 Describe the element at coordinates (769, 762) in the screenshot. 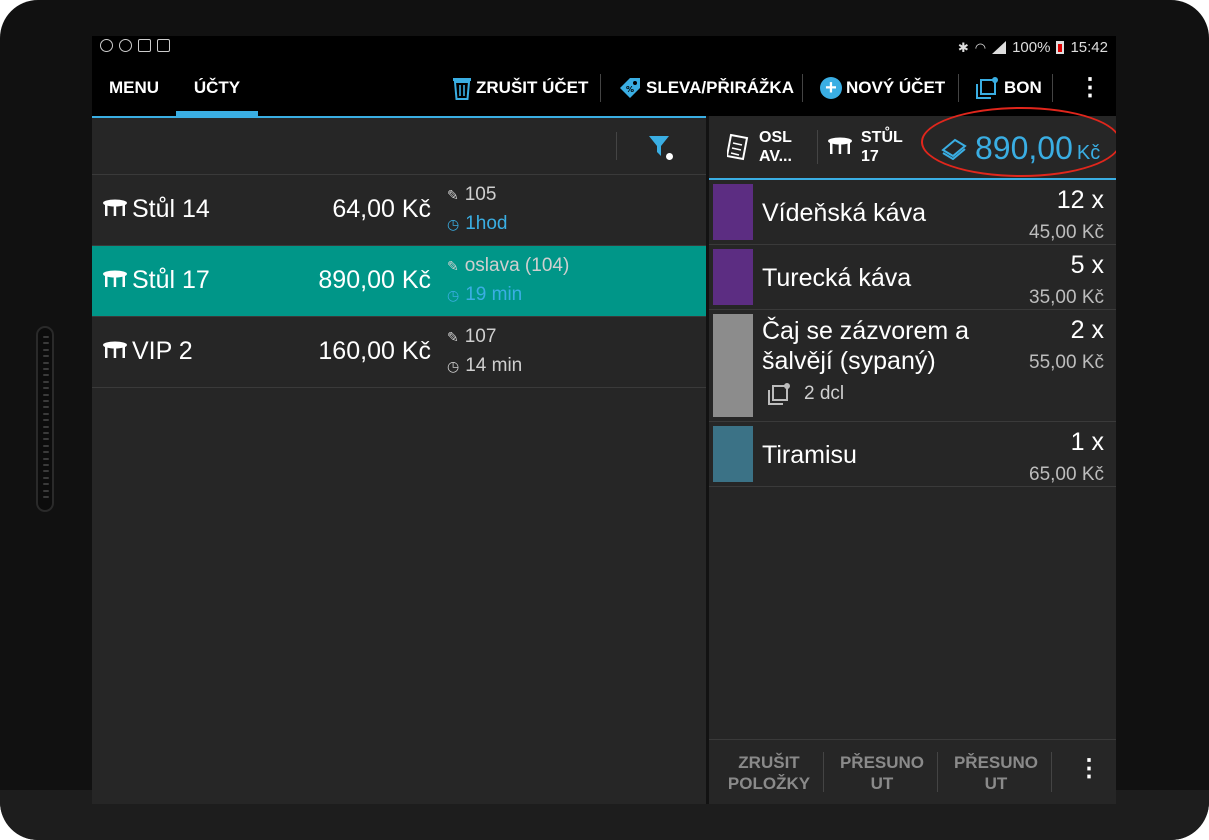

I see `cancel-items-line: ZRUŠIT` at that location.